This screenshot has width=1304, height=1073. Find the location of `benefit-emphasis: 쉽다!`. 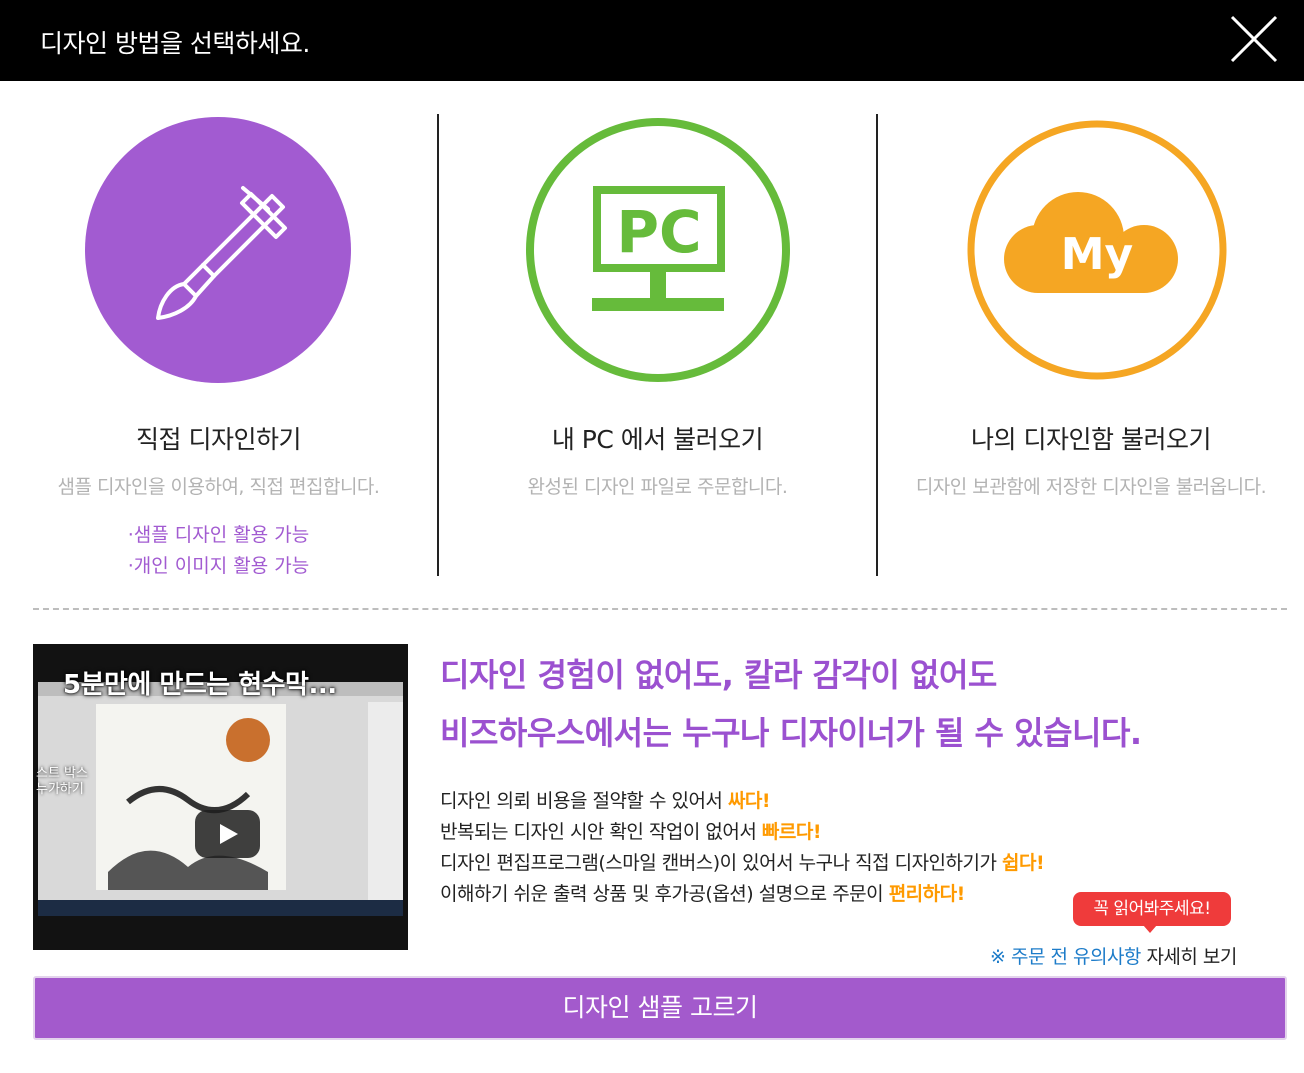

benefit-emphasis: 쉽다! is located at coordinates (1023, 863).